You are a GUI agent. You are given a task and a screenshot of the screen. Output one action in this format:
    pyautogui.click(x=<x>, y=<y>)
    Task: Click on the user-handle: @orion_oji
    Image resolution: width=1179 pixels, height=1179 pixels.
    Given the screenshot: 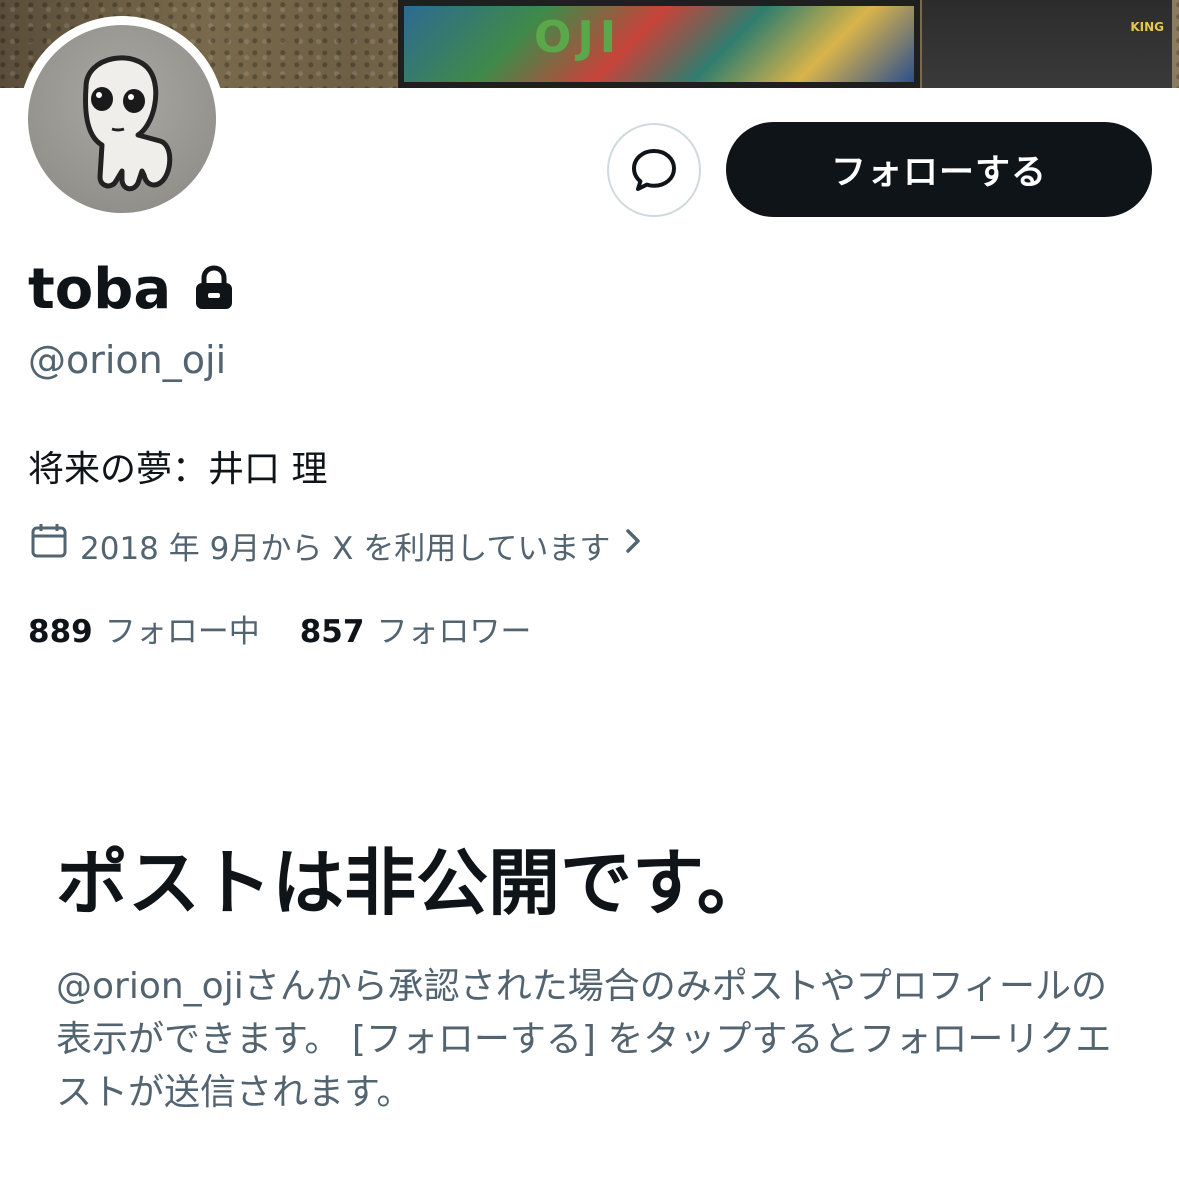 What is the action you would take?
    pyautogui.click(x=127, y=360)
    